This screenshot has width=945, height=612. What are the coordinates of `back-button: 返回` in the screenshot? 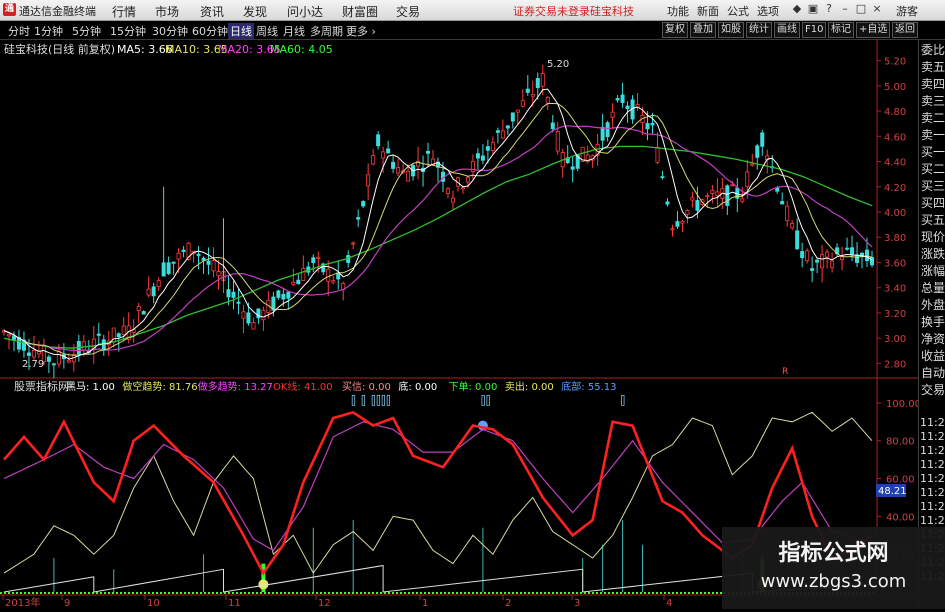 It's located at (905, 30).